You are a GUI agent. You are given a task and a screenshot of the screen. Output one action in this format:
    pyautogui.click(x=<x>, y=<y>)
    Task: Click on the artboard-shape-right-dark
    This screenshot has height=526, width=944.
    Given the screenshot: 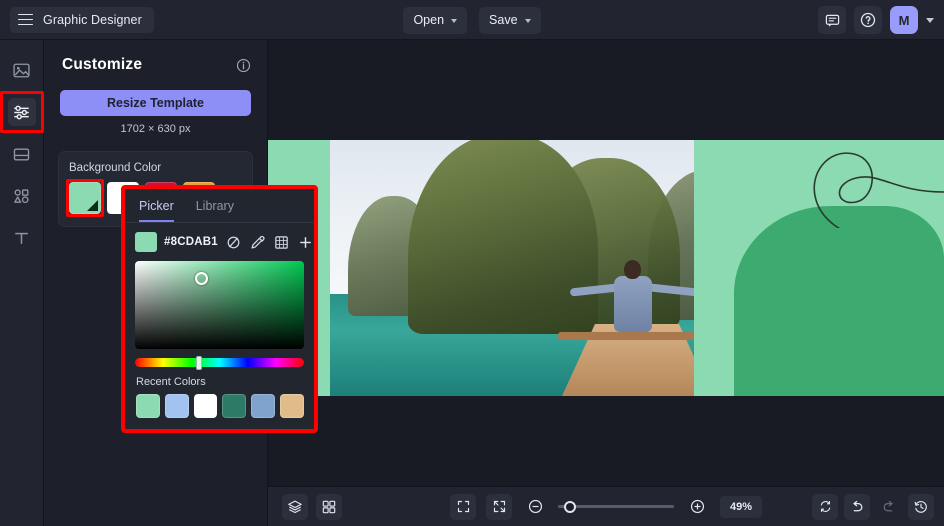 What is the action you would take?
    pyautogui.click(x=839, y=301)
    